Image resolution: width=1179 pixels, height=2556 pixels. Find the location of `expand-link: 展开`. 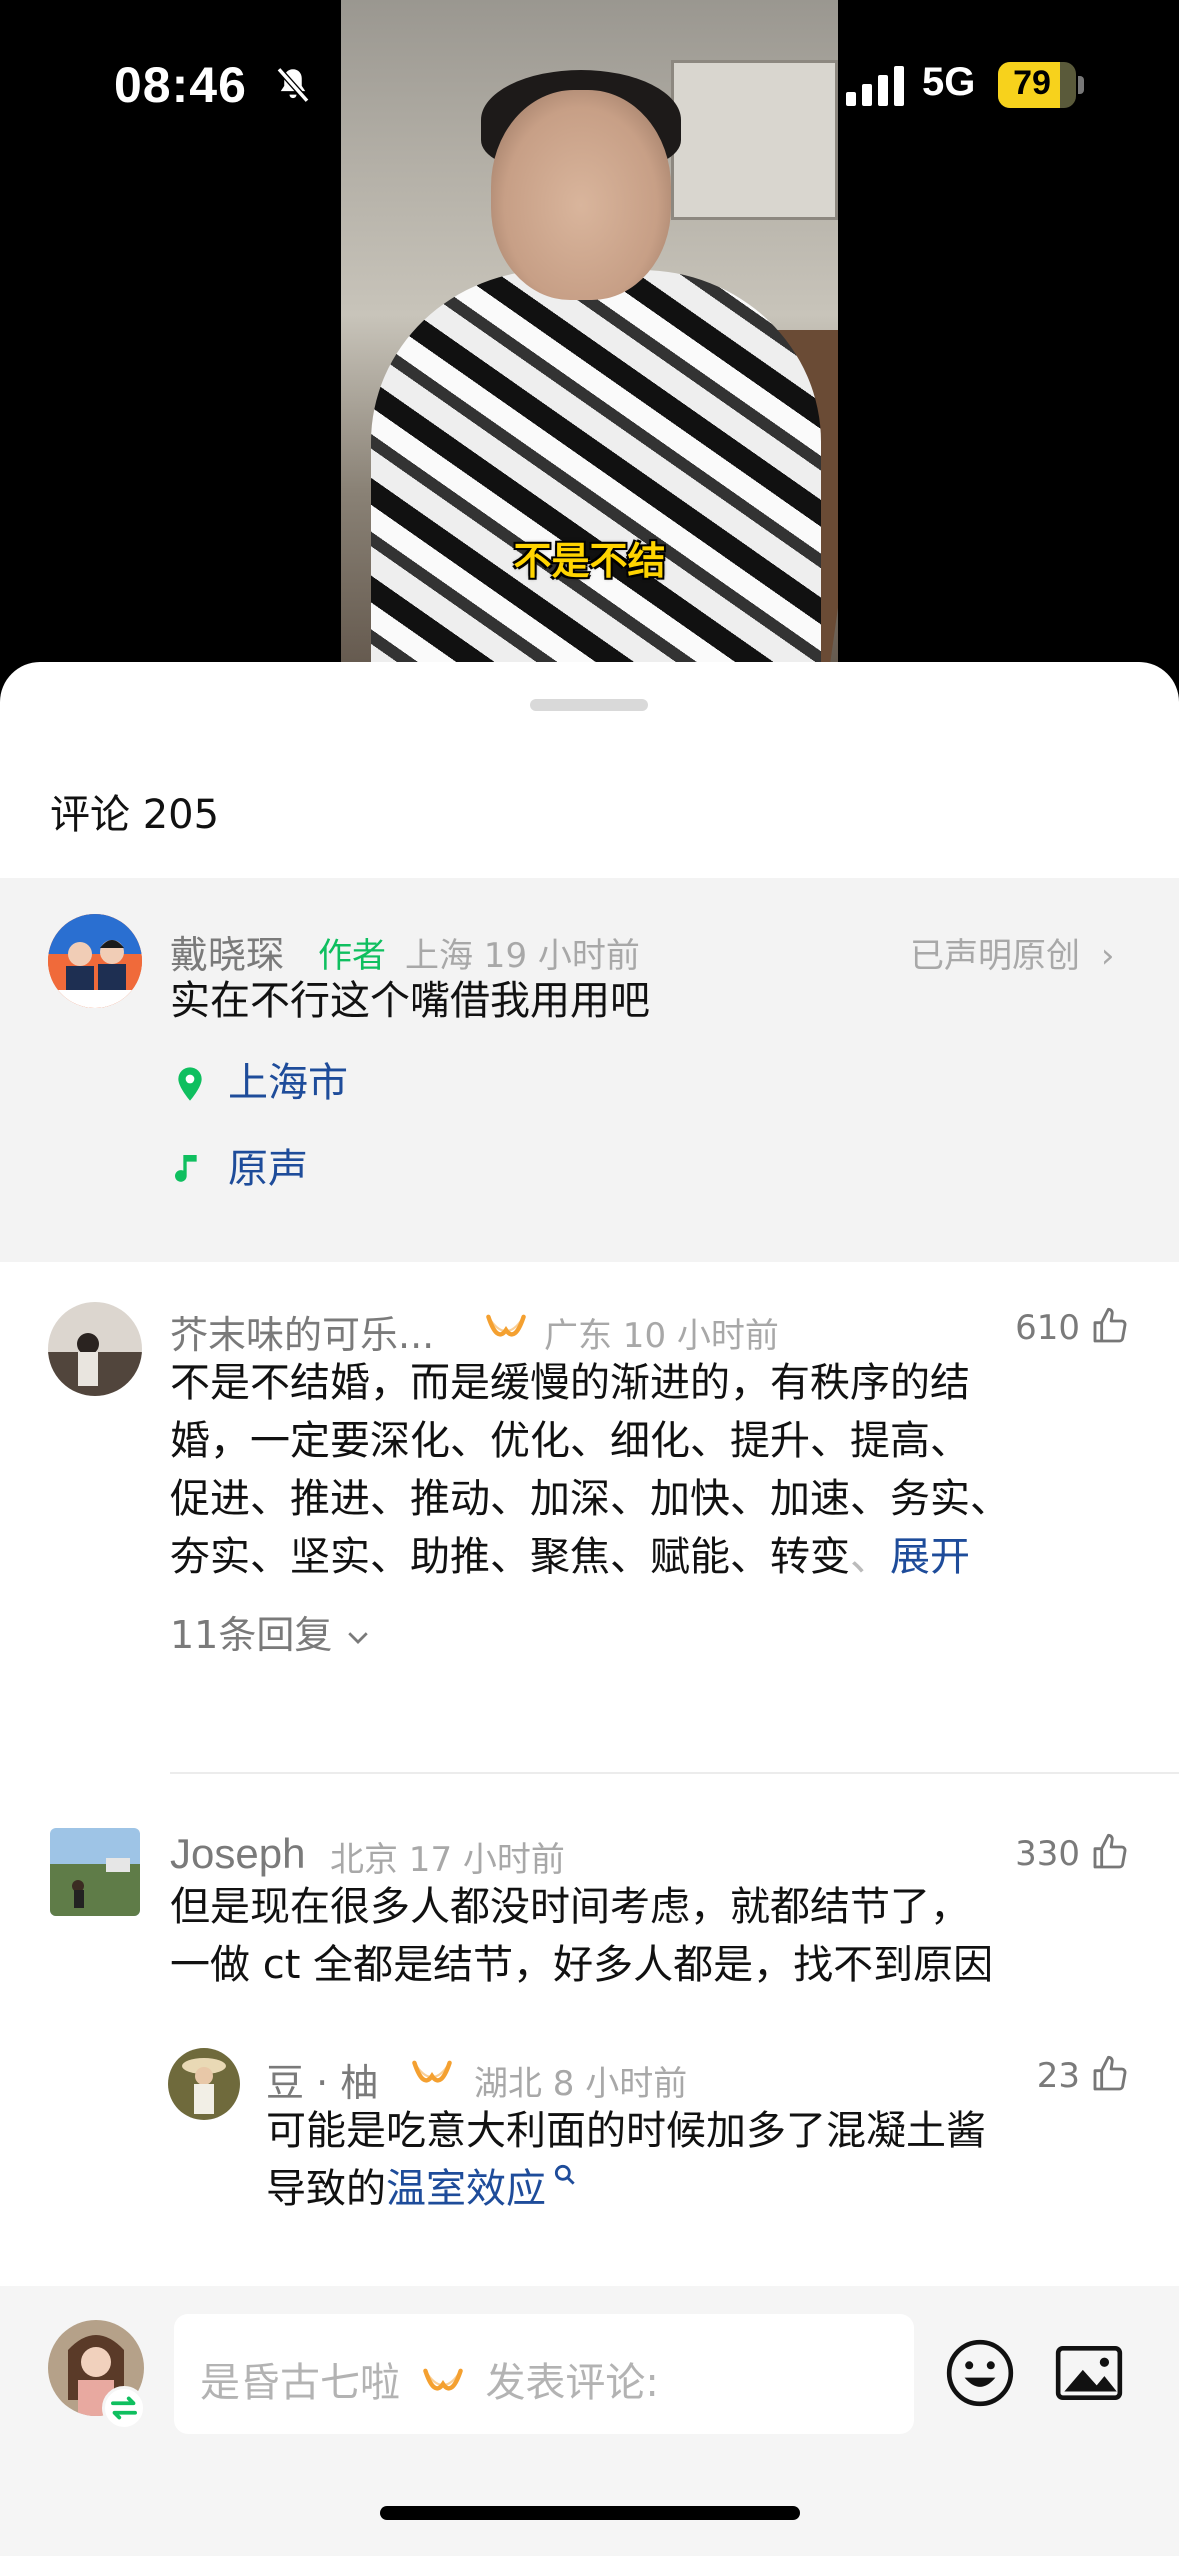

expand-link: 展开 is located at coordinates (930, 1557).